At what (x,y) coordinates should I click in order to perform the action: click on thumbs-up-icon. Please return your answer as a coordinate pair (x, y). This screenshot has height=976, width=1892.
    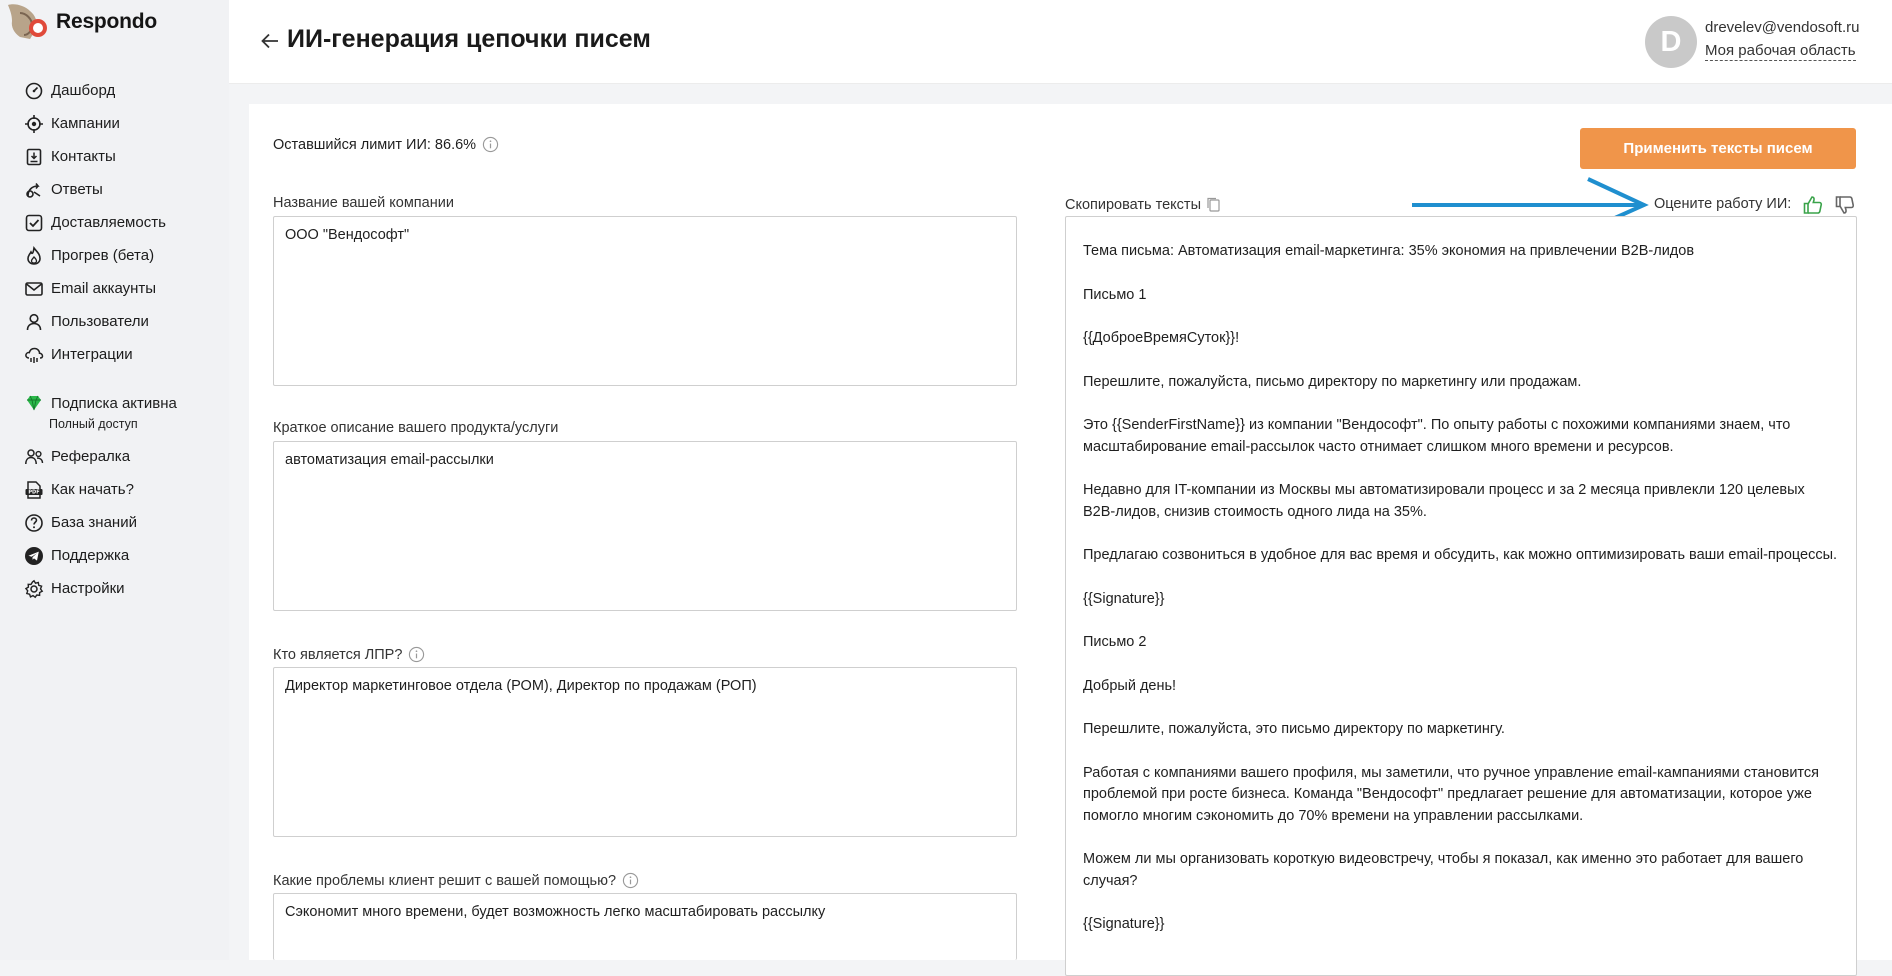
    Looking at the image, I should click on (1813, 205).